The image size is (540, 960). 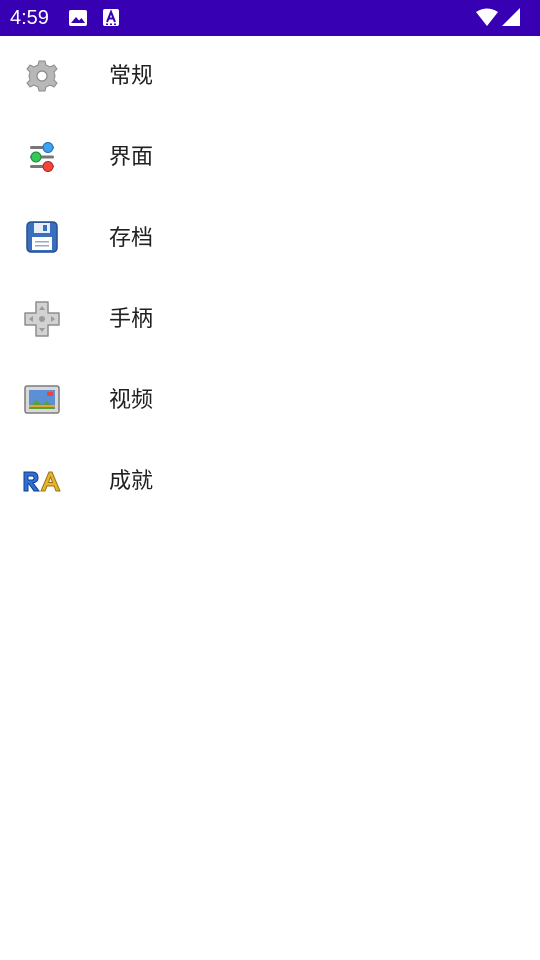 What do you see at coordinates (131, 481) in the screenshot?
I see `menu-item-label: 成就` at bounding box center [131, 481].